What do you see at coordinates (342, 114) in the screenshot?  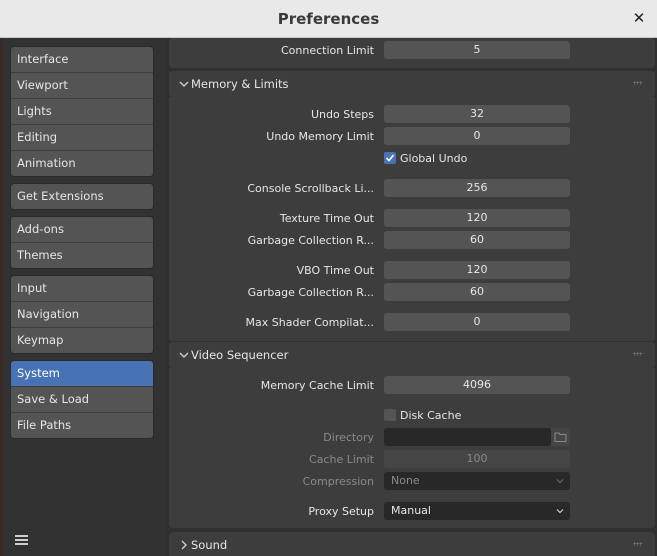 I see `undo-steps-label: Undo Steps` at bounding box center [342, 114].